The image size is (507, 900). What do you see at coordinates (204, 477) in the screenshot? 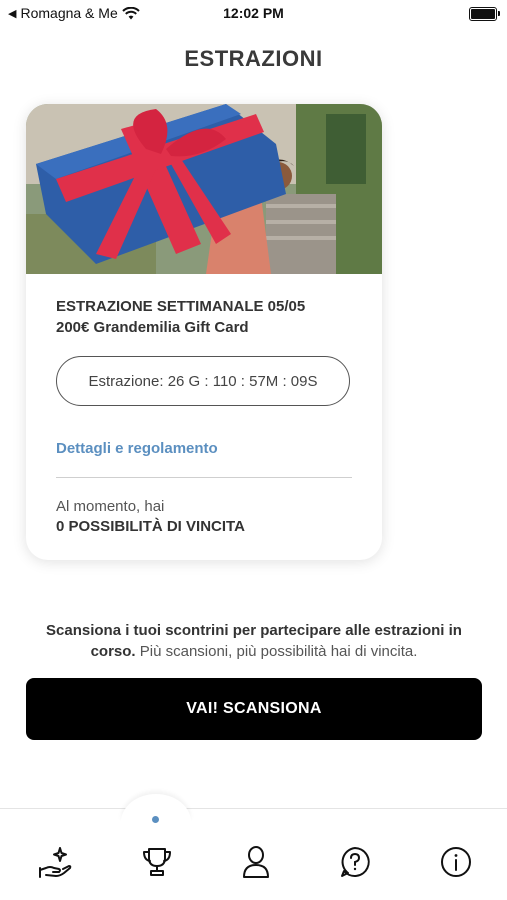
I see `divider` at bounding box center [204, 477].